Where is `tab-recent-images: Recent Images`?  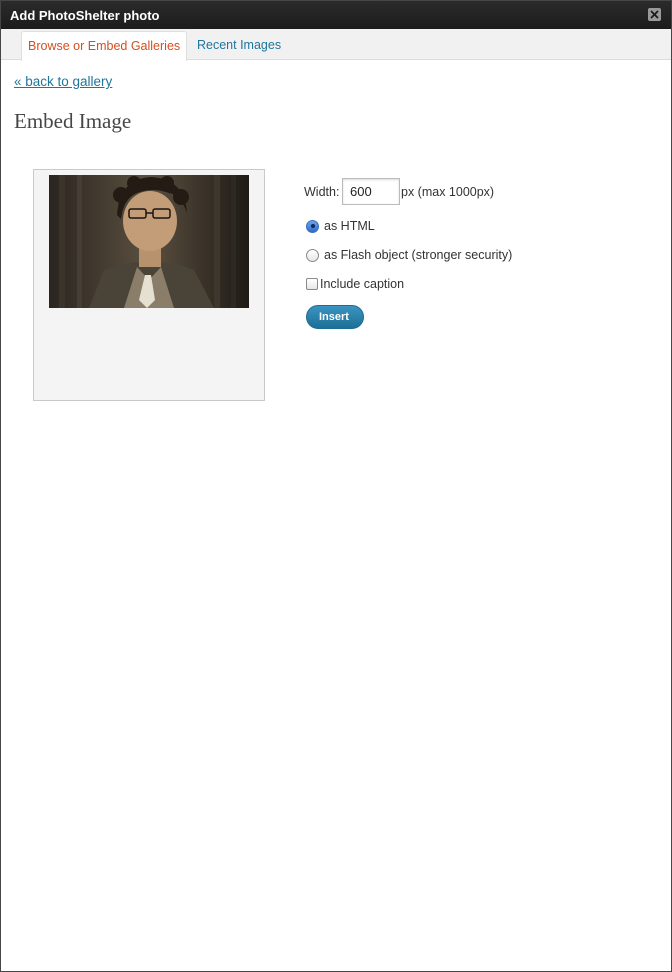
tab-recent-images: Recent Images is located at coordinates (239, 46).